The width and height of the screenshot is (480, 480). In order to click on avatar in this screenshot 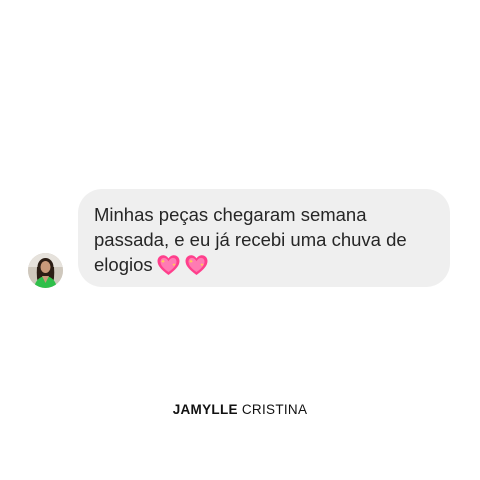, I will do `click(45, 270)`.